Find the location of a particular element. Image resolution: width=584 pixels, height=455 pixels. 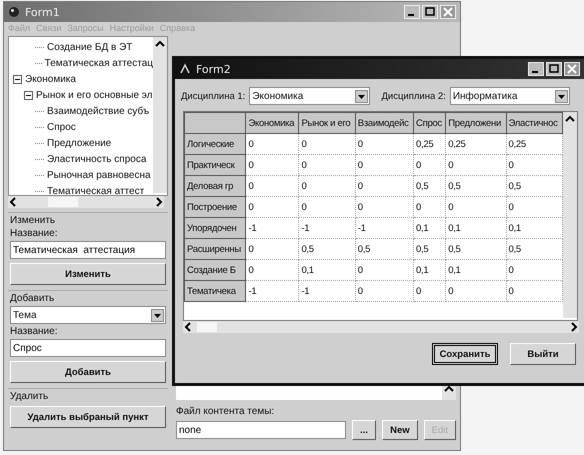

window-title: Form1 is located at coordinates (42, 12).